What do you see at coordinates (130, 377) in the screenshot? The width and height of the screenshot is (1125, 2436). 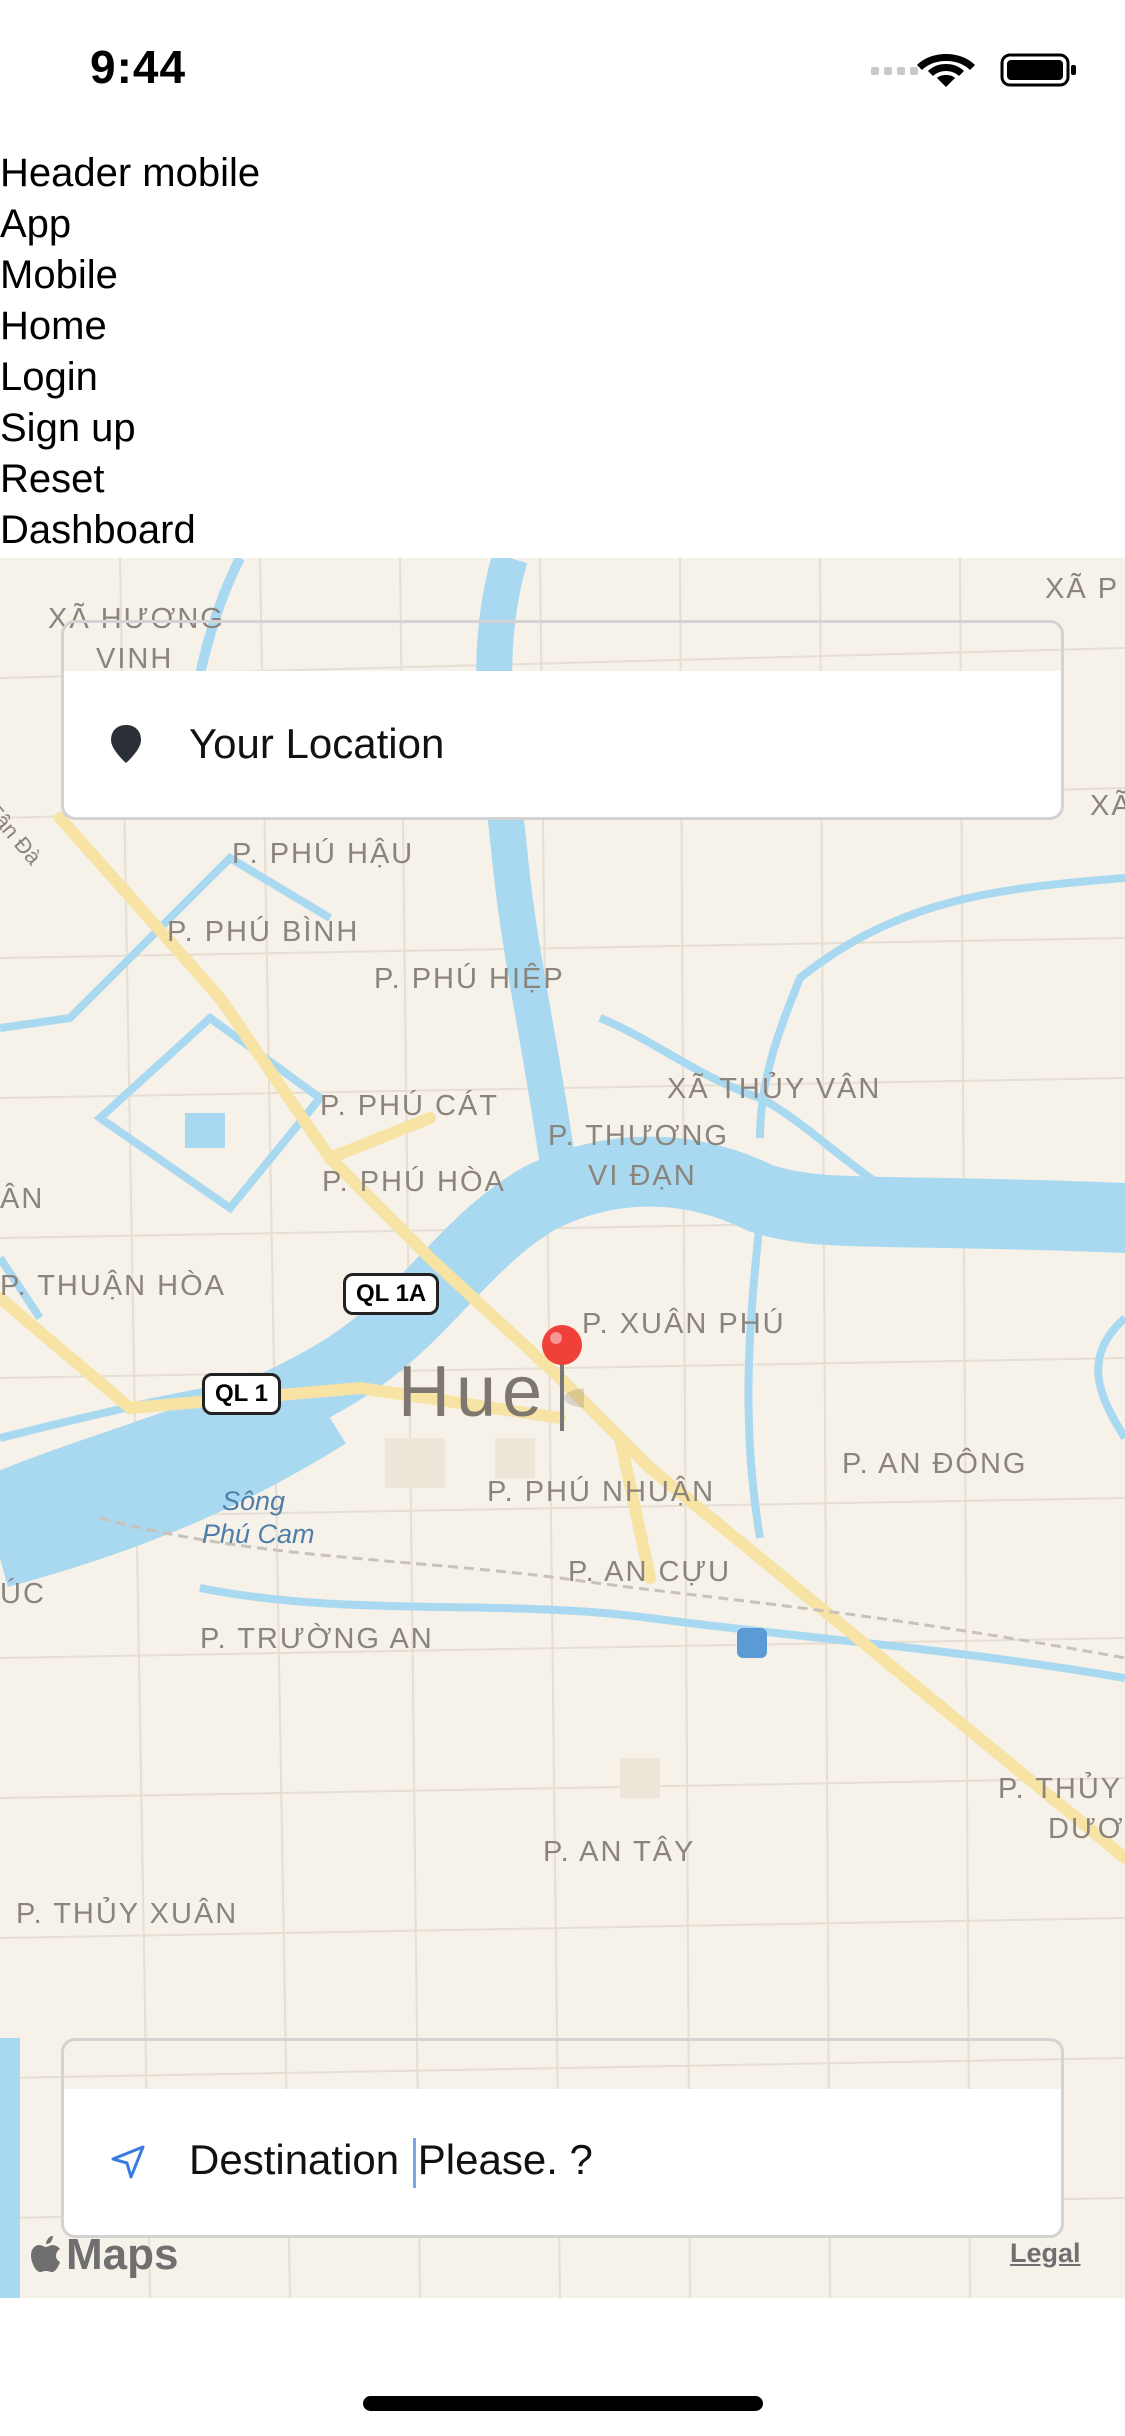 I see `nav-item-login: Login` at bounding box center [130, 377].